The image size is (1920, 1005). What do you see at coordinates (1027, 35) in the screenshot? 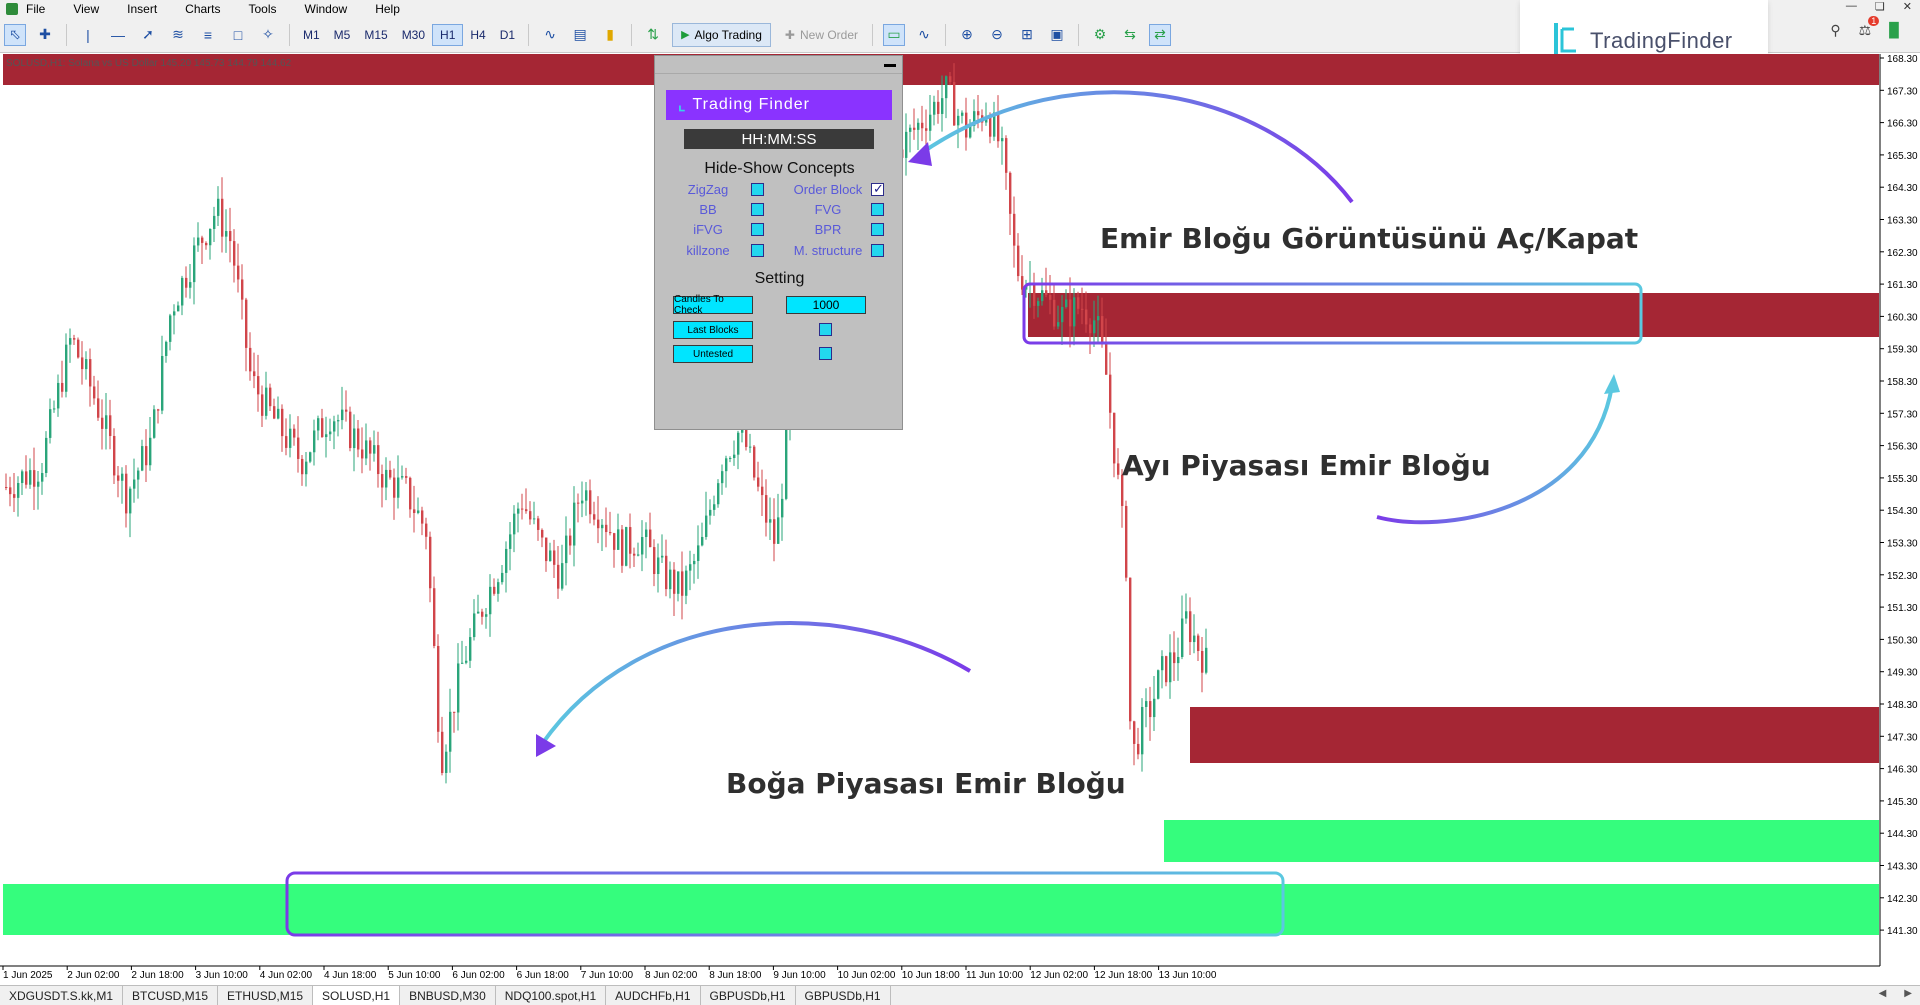
I see `tile-windows-icon: ⊞` at bounding box center [1027, 35].